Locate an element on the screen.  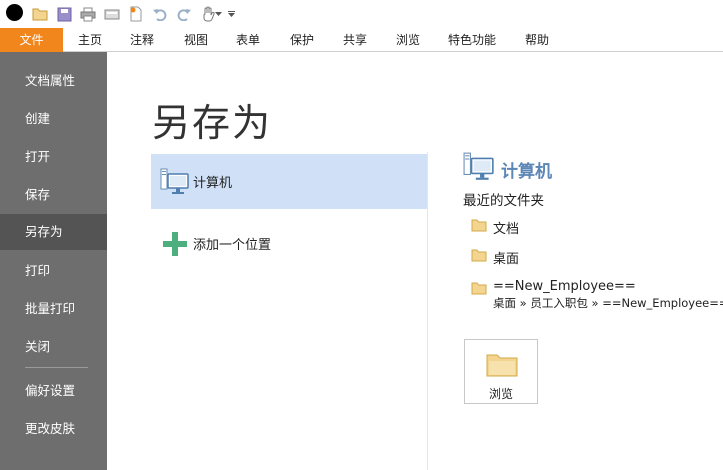
tab-protect: 保护 is located at coordinates (302, 40).